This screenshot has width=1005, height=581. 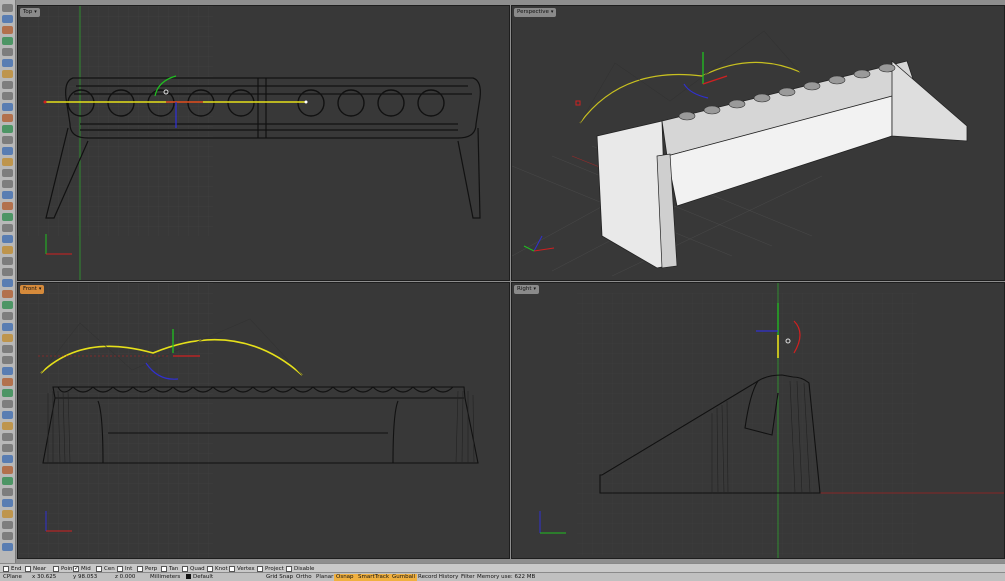 What do you see at coordinates (274, 568) in the screenshot?
I see `osnap-label: Project` at bounding box center [274, 568].